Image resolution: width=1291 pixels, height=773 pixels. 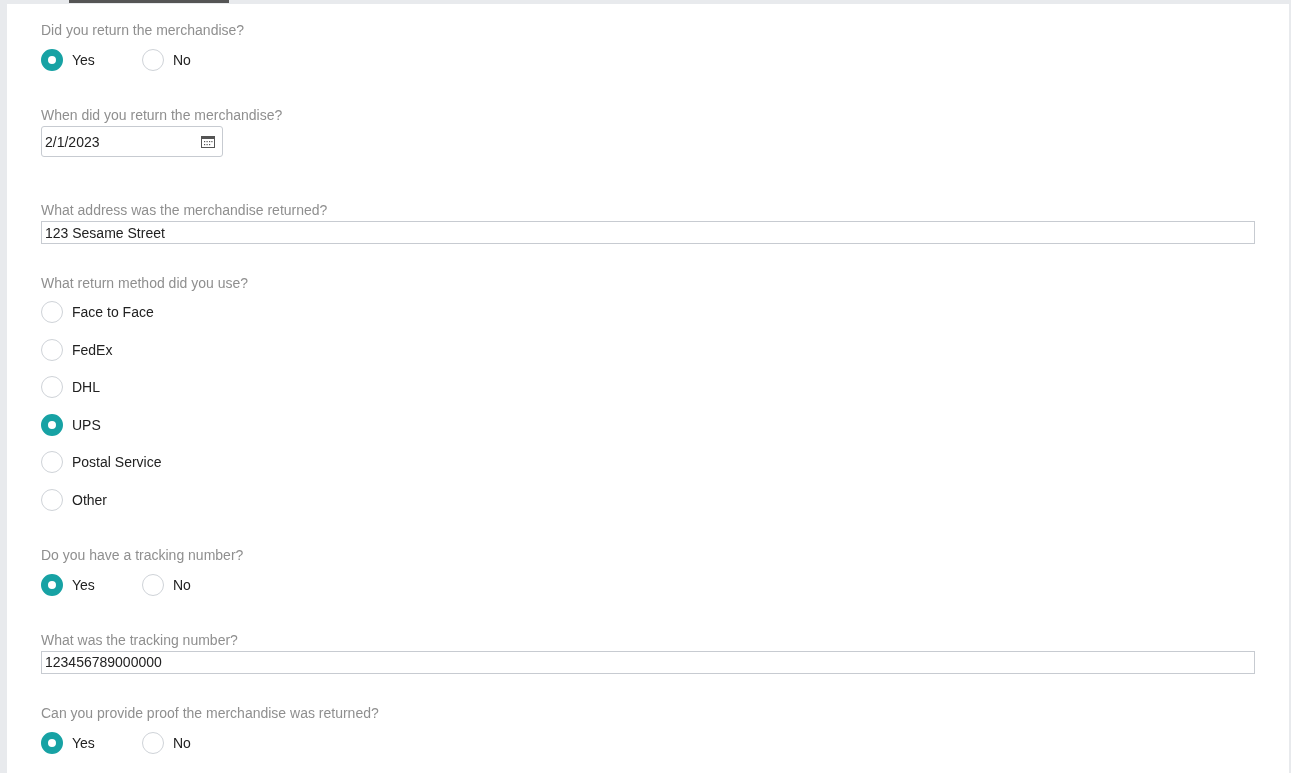 I want to click on option-label: DHL, so click(x=86, y=387).